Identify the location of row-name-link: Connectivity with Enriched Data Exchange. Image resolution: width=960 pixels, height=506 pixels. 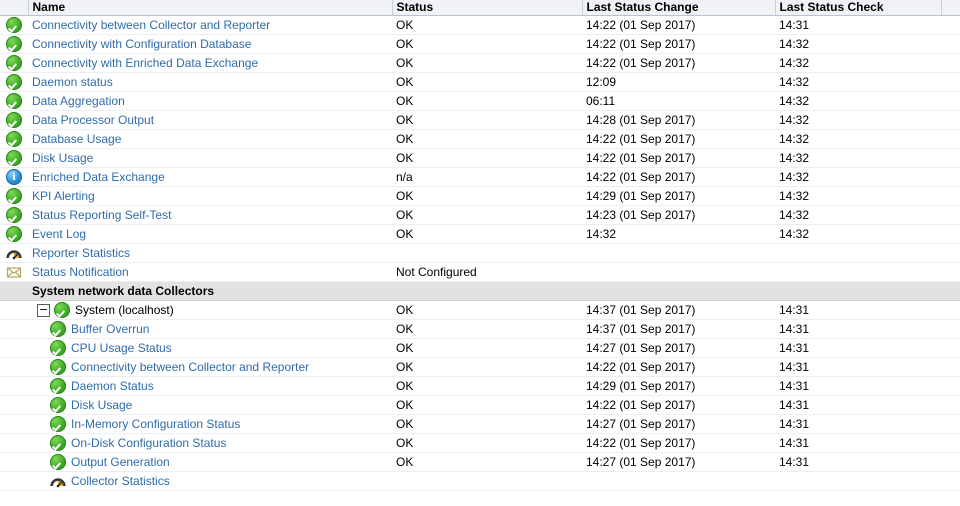
(145, 63).